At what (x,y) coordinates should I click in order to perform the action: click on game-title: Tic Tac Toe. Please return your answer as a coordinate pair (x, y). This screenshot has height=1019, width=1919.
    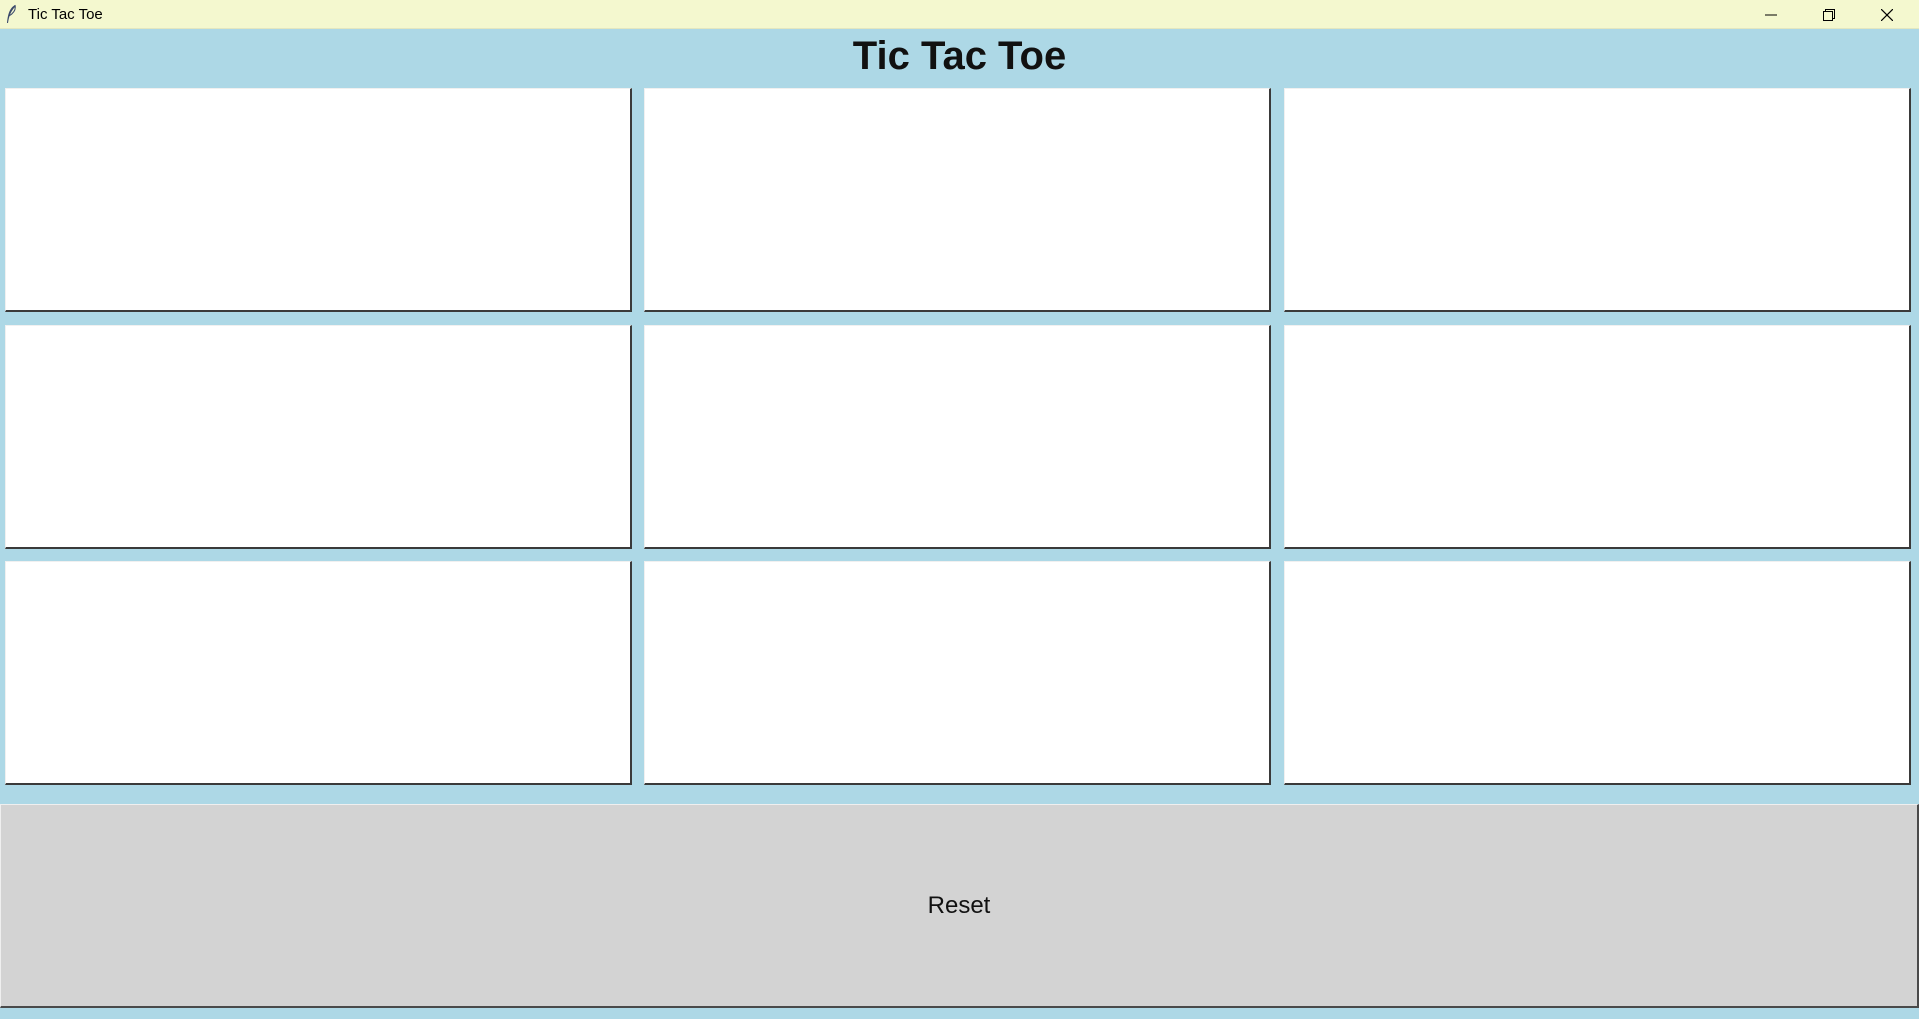
    Looking at the image, I should click on (959, 56).